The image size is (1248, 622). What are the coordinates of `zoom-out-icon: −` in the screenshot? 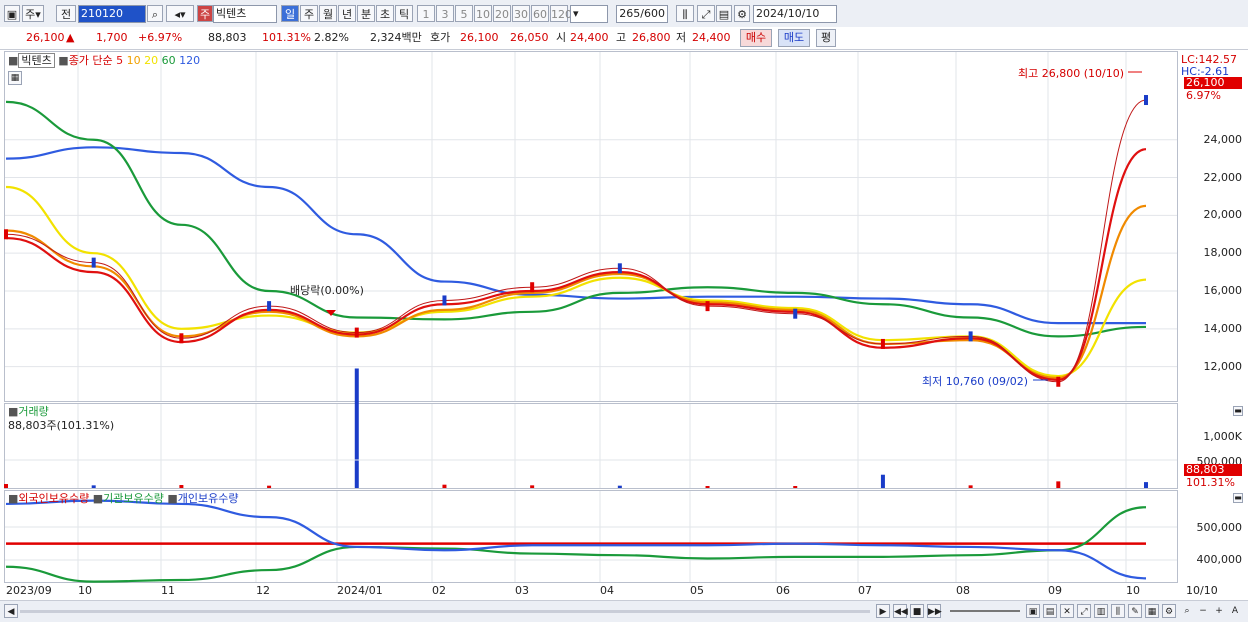 It's located at (1203, 611).